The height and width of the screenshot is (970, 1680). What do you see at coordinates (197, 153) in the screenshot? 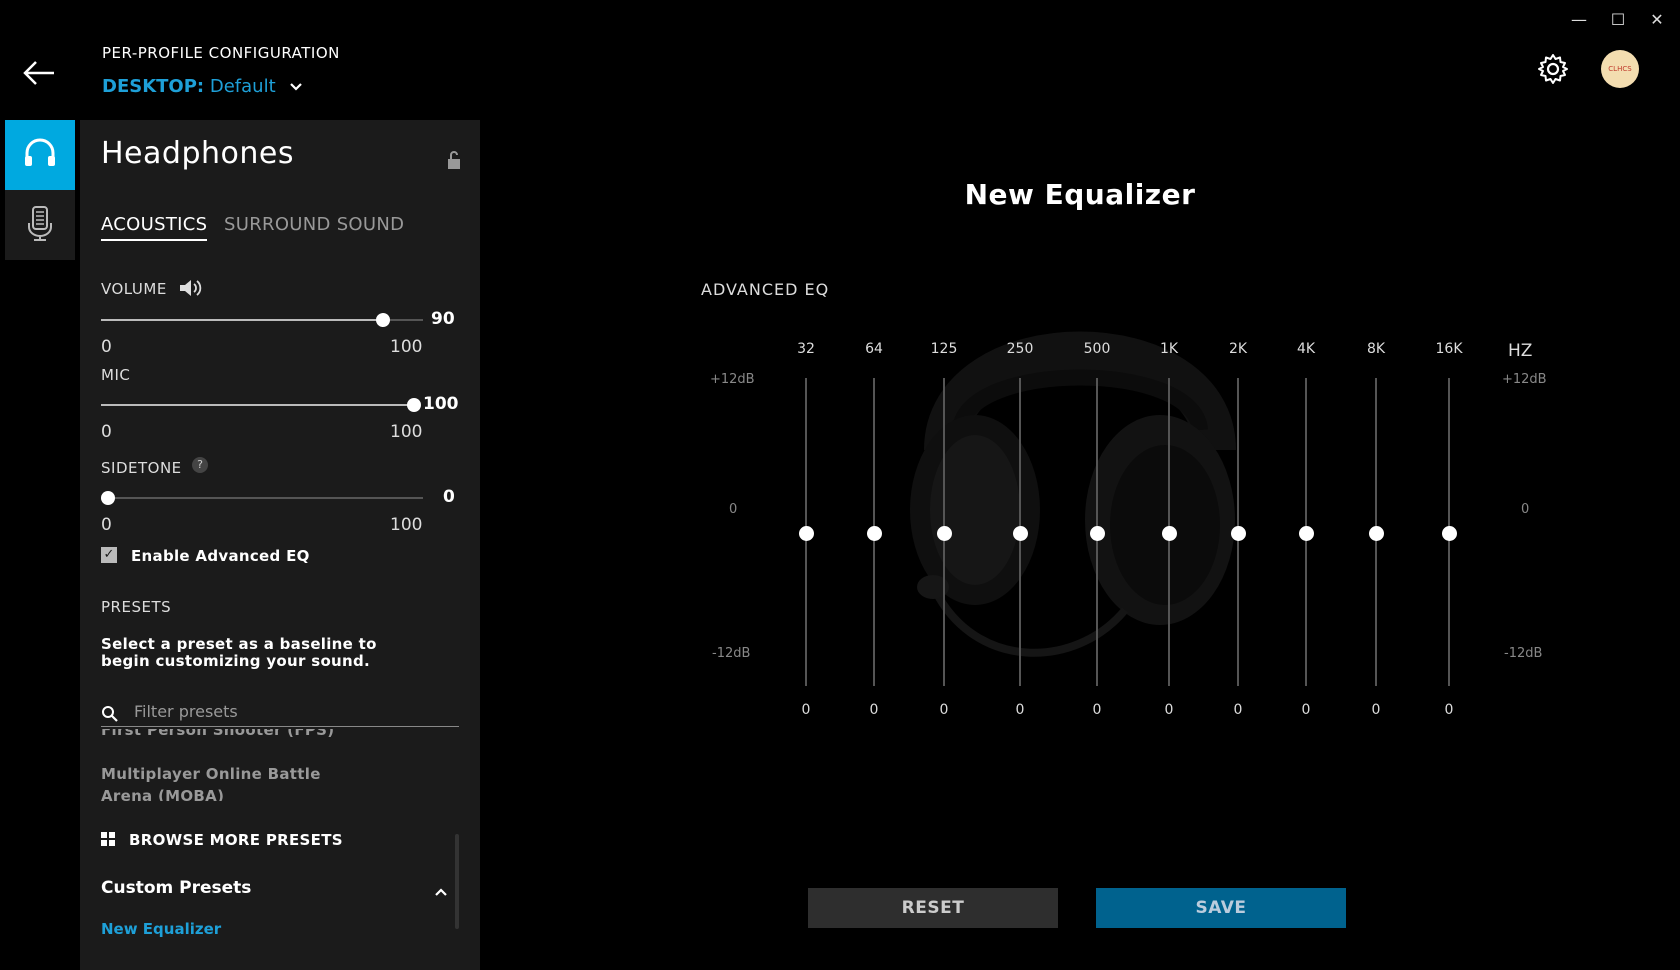
I see `panel-title: Headphones` at bounding box center [197, 153].